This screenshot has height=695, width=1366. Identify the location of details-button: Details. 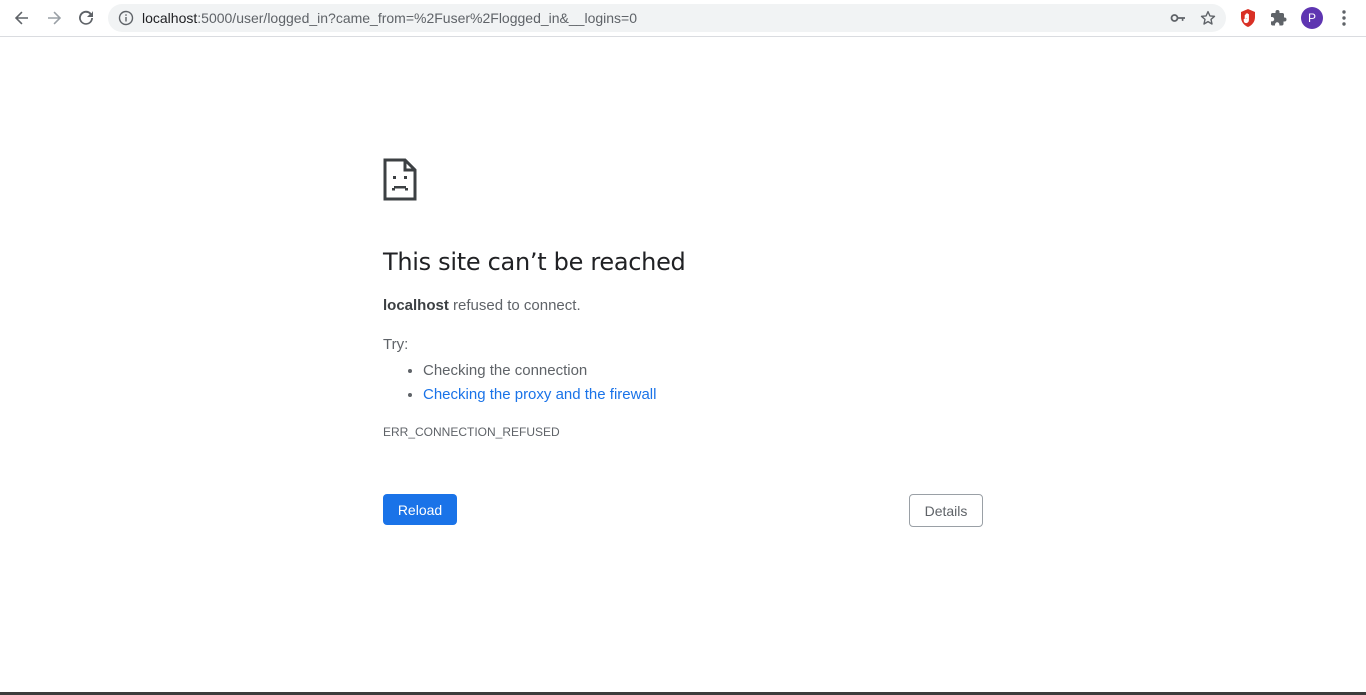
(946, 510).